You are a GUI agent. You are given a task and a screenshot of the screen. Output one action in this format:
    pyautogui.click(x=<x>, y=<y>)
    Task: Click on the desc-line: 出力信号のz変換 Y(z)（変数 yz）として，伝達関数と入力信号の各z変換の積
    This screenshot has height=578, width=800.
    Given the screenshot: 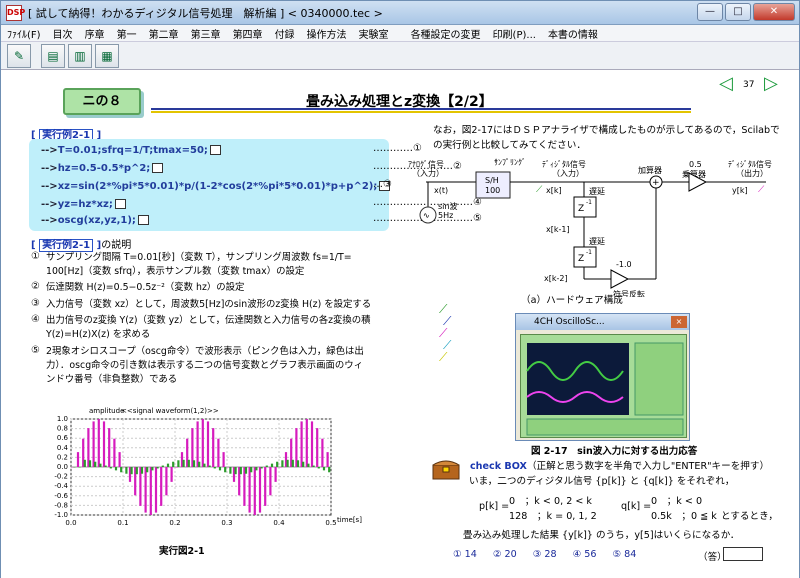 What is the action you would take?
    pyautogui.click(x=208, y=320)
    